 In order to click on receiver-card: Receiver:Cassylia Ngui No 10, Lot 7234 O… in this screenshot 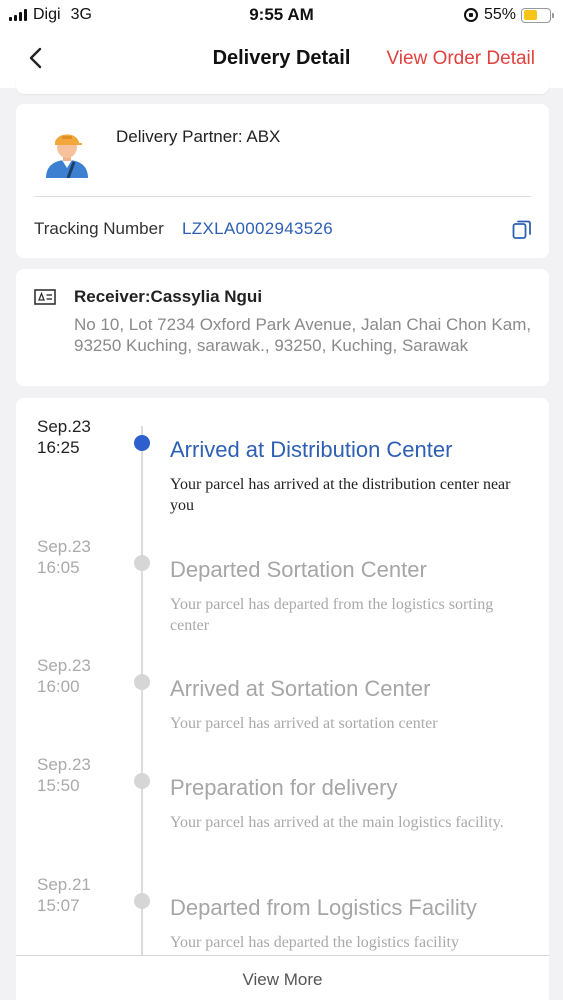, I will do `click(282, 327)`.